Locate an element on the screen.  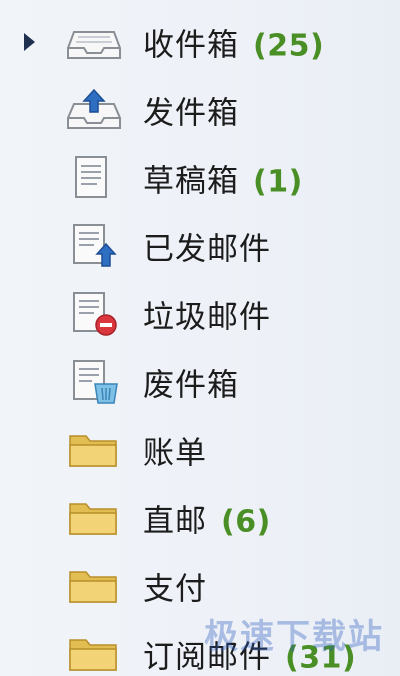
folder-item-payment: 支付 is located at coordinates (200, 586).